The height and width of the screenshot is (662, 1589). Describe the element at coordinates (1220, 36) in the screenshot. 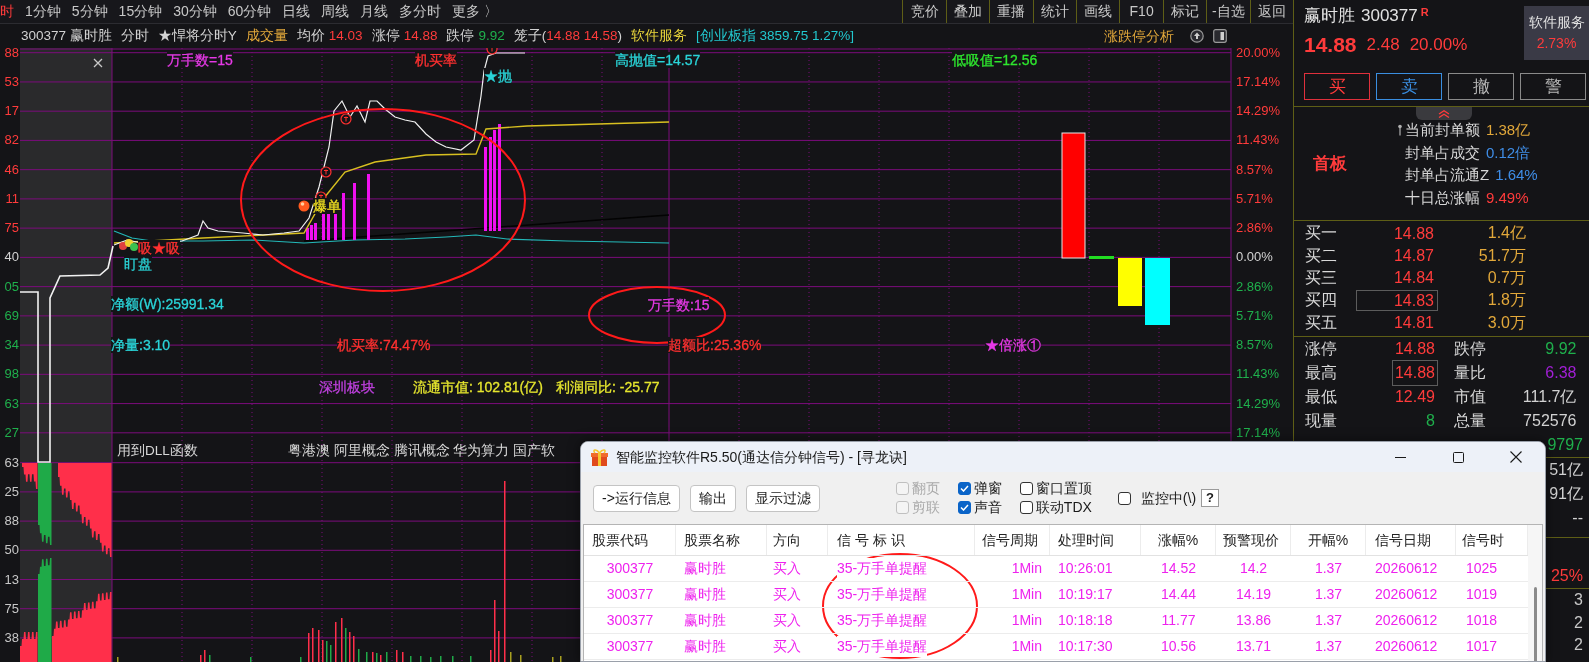

I see `panel-toggle-icon` at that location.